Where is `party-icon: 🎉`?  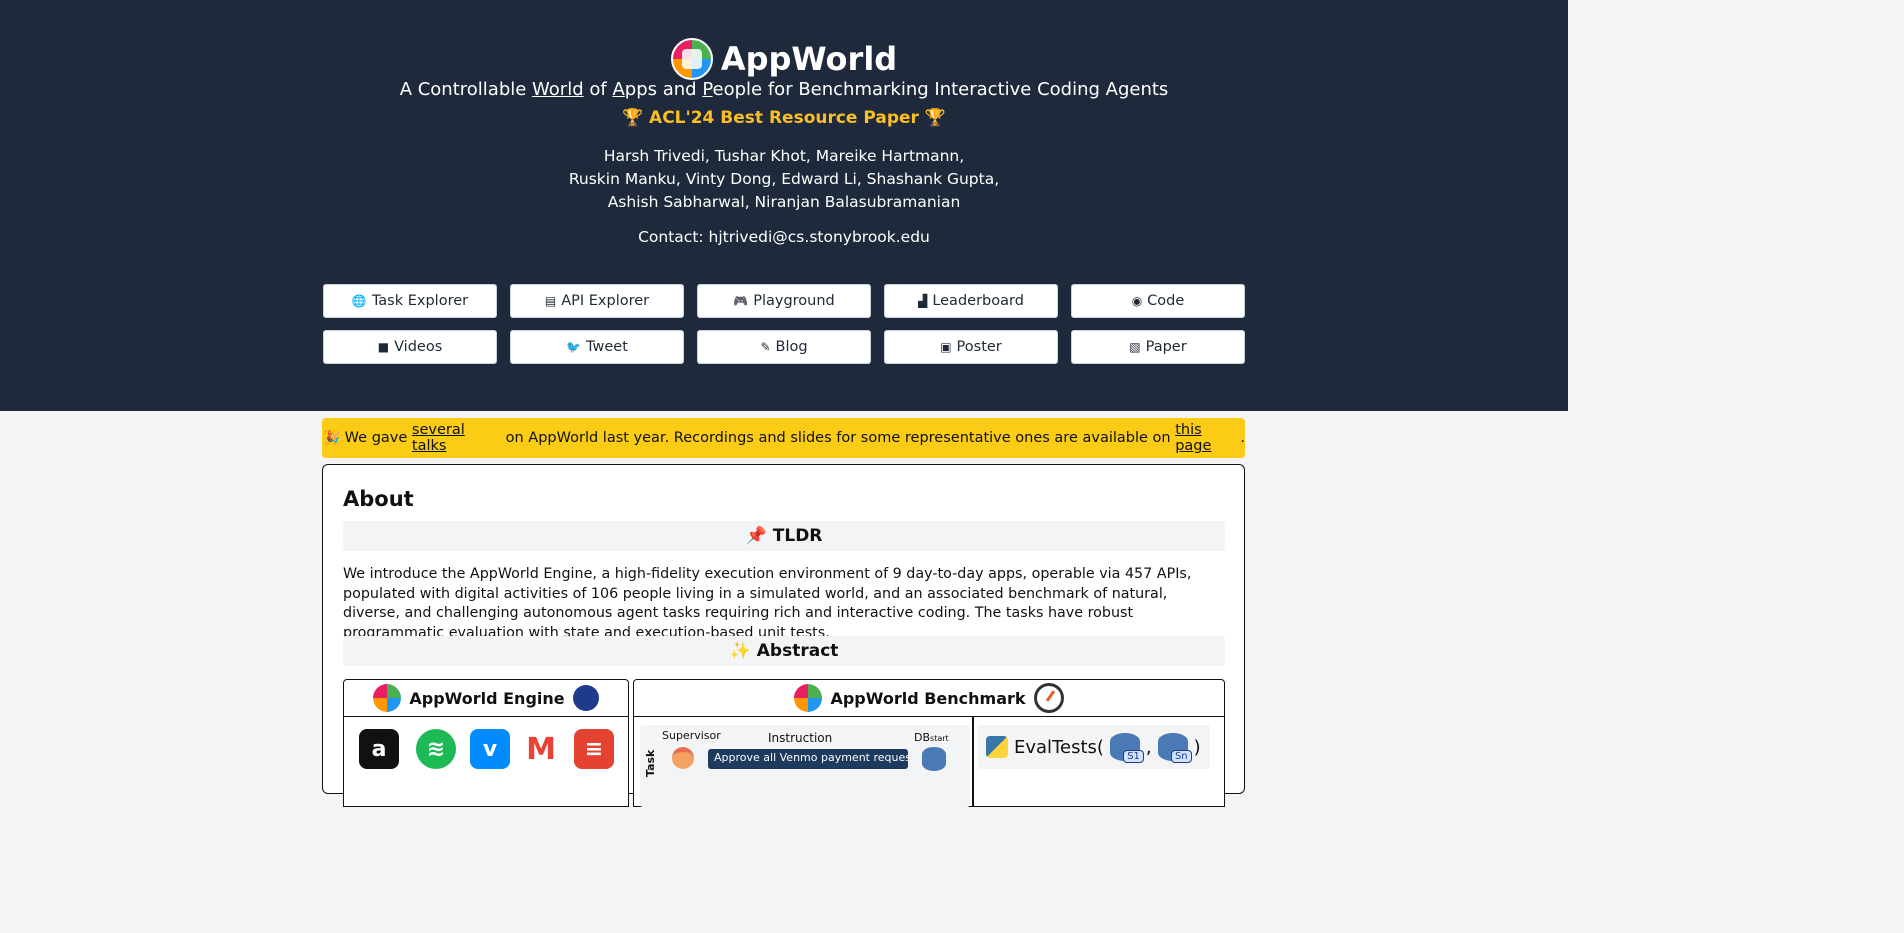
party-icon: 🎉 is located at coordinates (331, 438).